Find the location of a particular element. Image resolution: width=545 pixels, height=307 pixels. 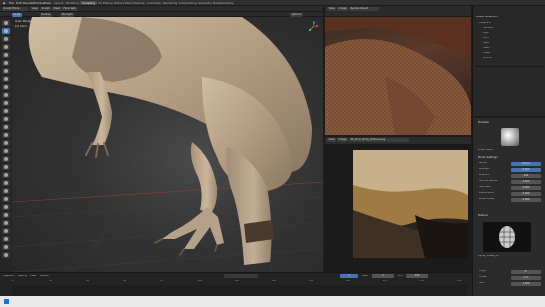

outliner-item: Camera is located at coordinates (488, 28).